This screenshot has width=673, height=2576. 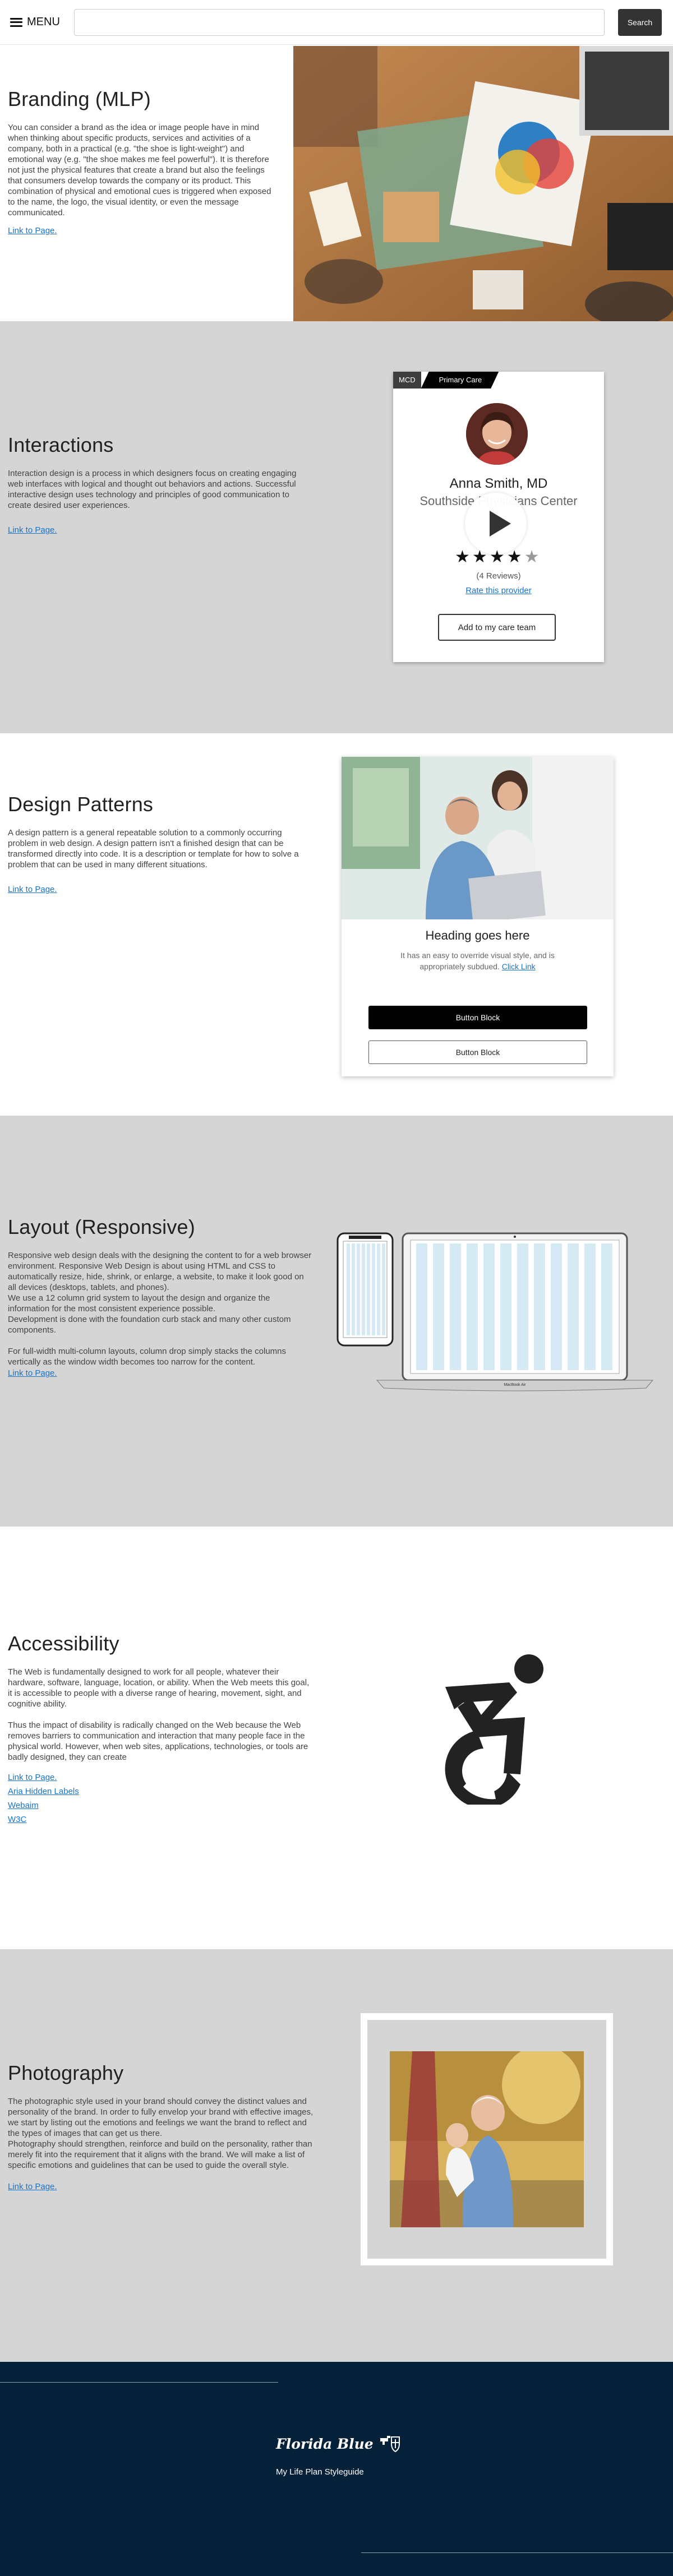 I want to click on rate-provider-link: Rate this provider, so click(x=498, y=590).